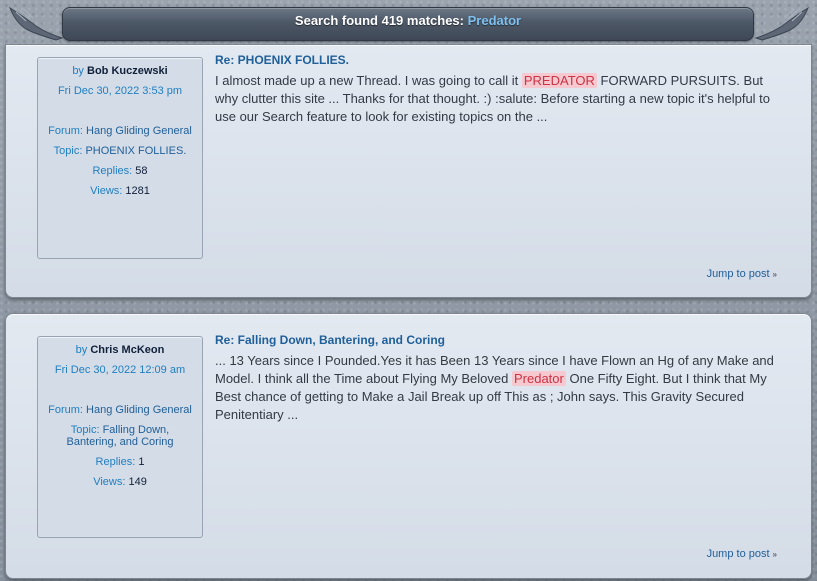 The height and width of the screenshot is (581, 817). Describe the element at coordinates (120, 370) in the screenshot. I see `post-date: Fri Dec 30, 2022 12:09 am` at that location.